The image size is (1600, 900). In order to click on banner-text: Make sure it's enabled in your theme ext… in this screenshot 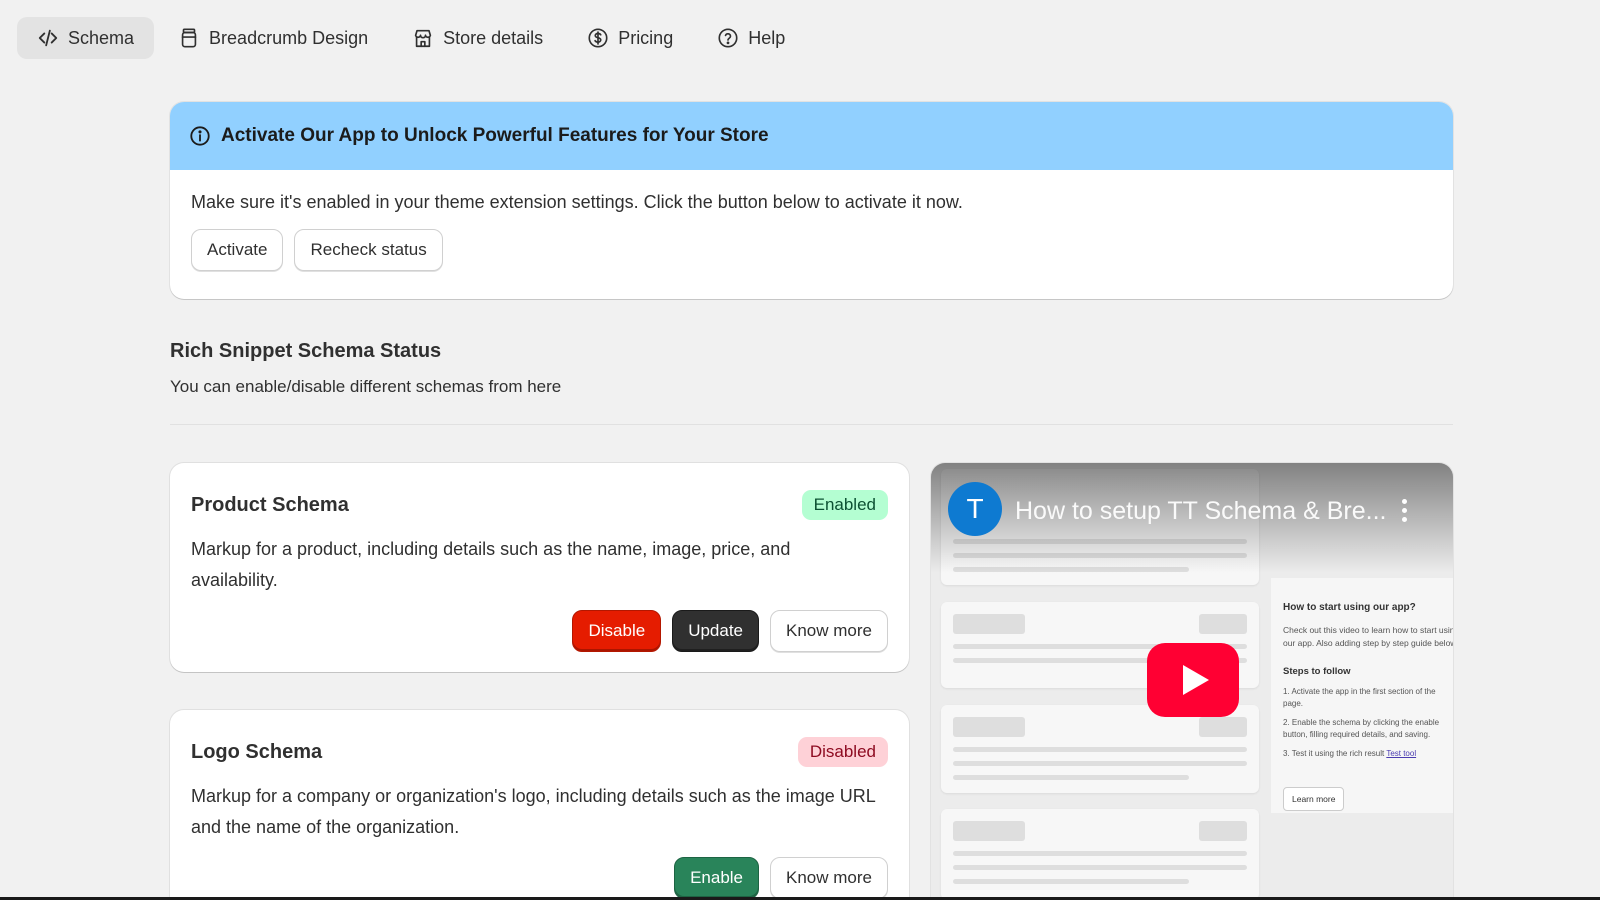, I will do `click(577, 202)`.